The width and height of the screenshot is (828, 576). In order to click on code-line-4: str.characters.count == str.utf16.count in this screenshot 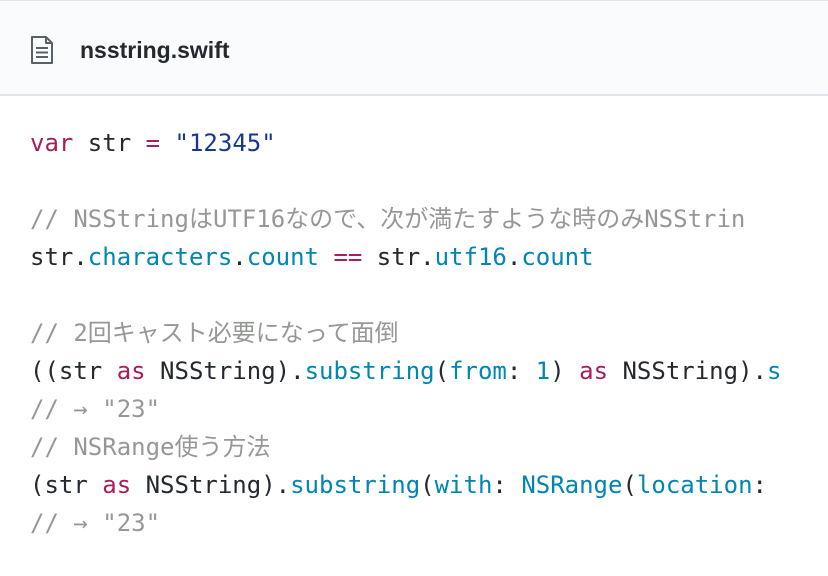, I will do `click(312, 257)`.